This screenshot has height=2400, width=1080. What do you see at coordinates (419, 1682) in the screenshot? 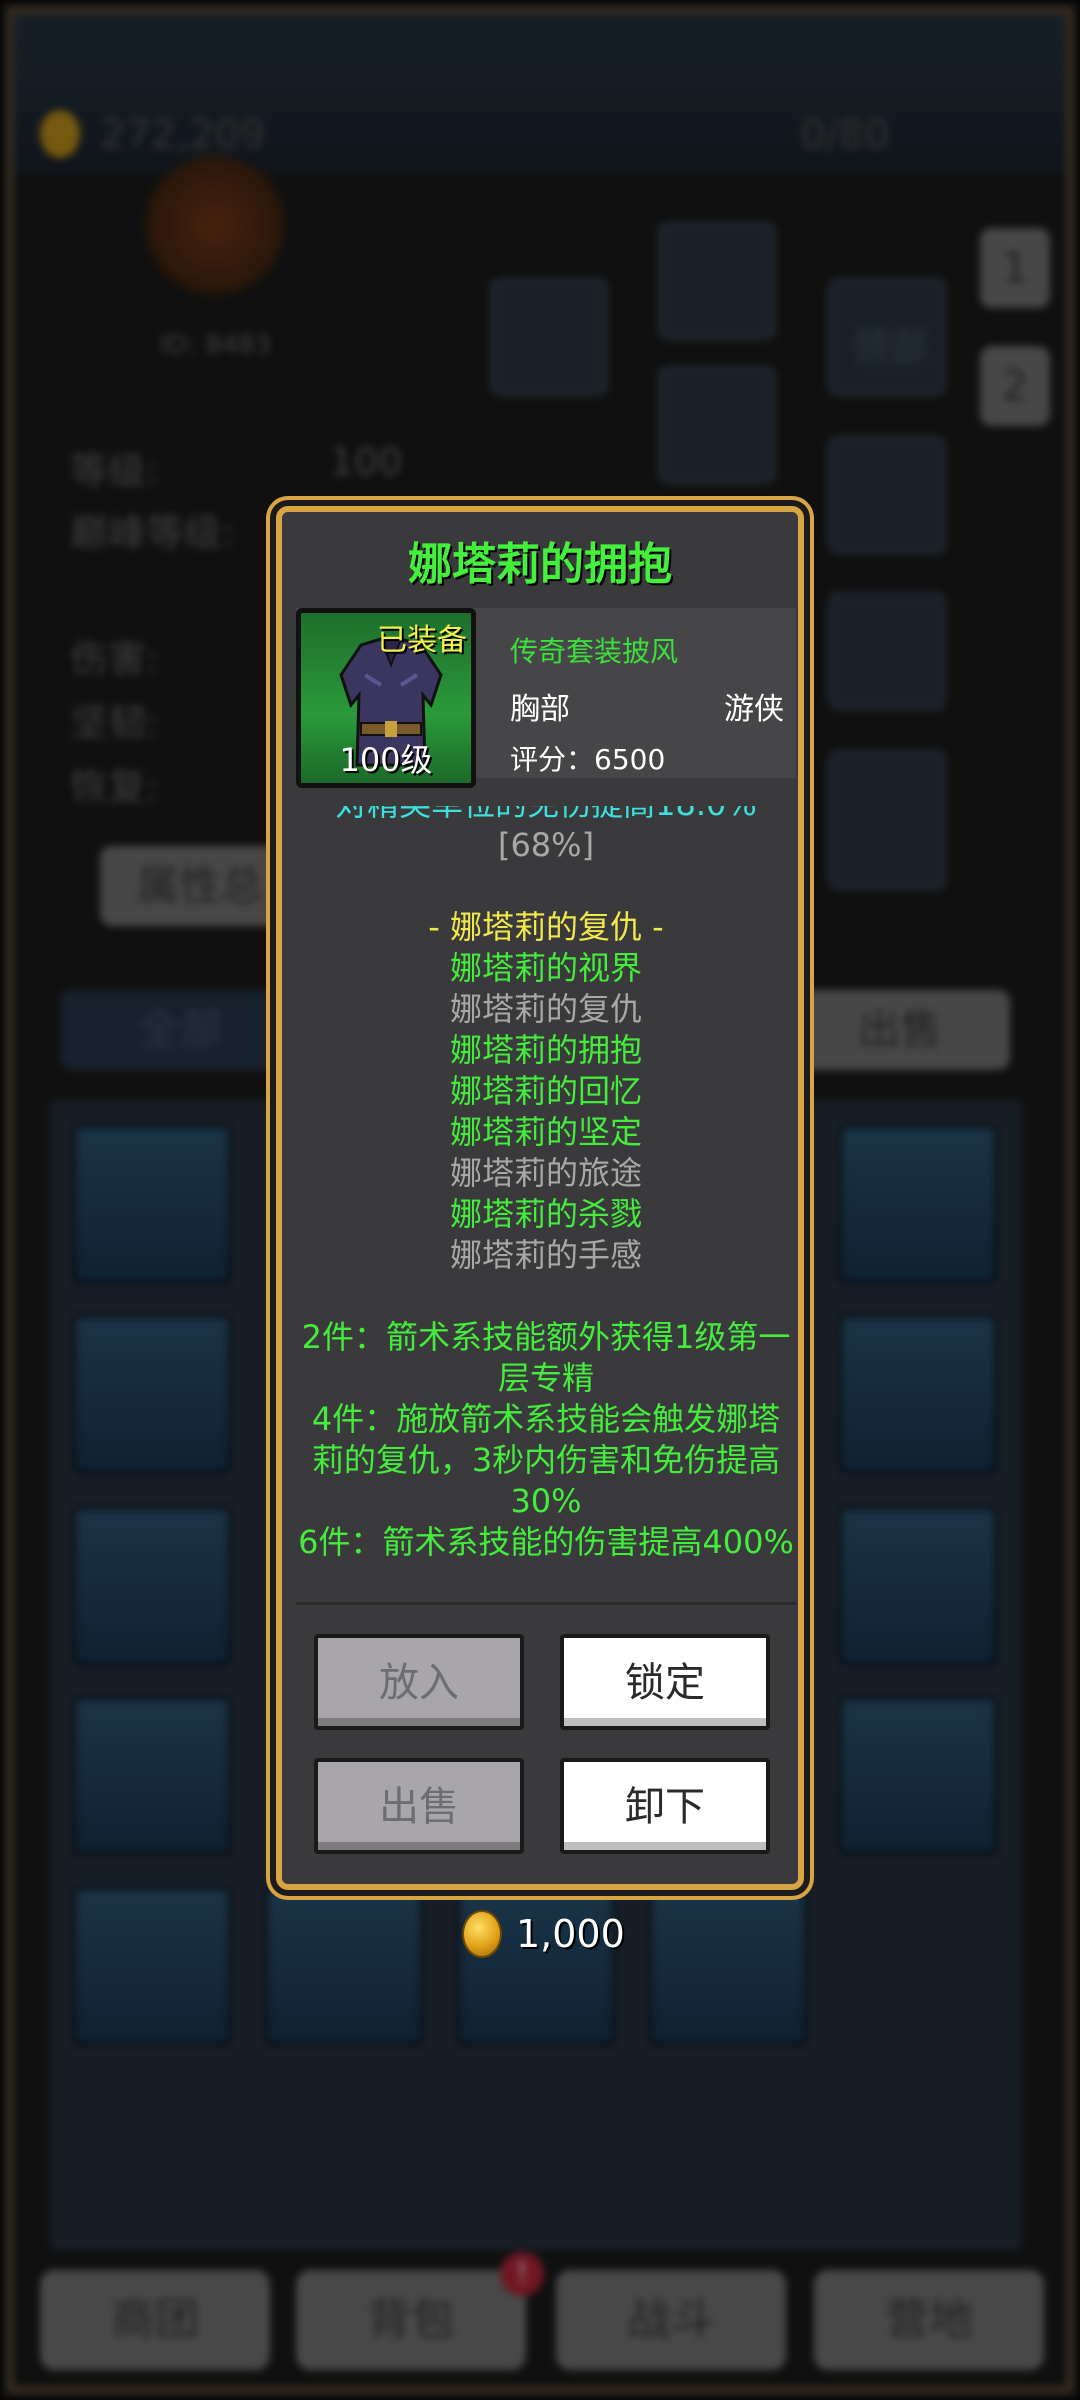
I see `put-in-button: 放入` at bounding box center [419, 1682].